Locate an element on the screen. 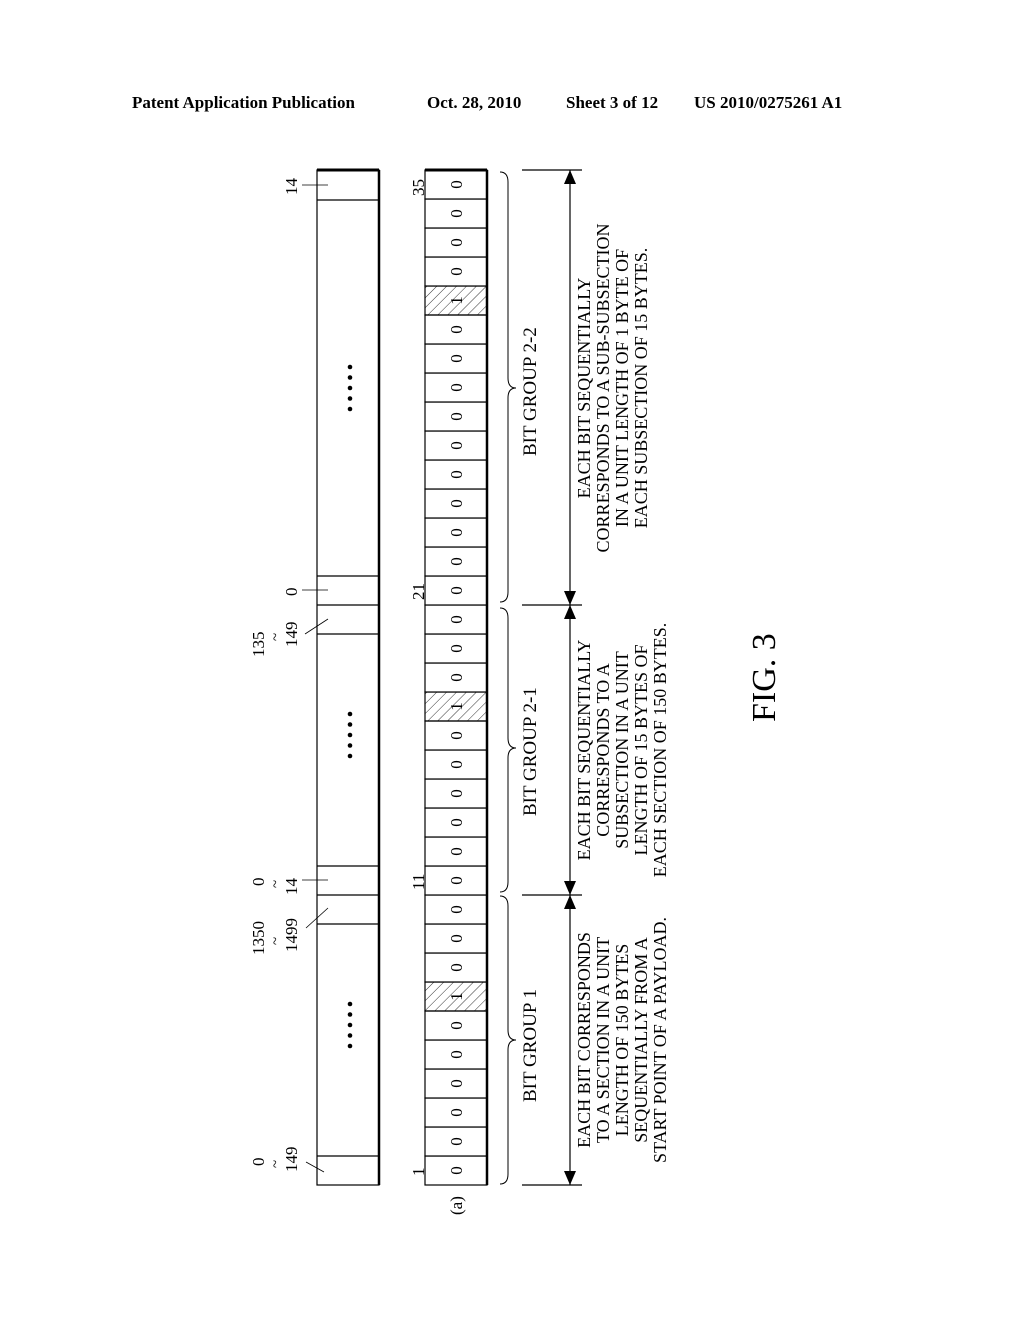  bit-cell-5: 0 is located at coordinates (456, 1054).